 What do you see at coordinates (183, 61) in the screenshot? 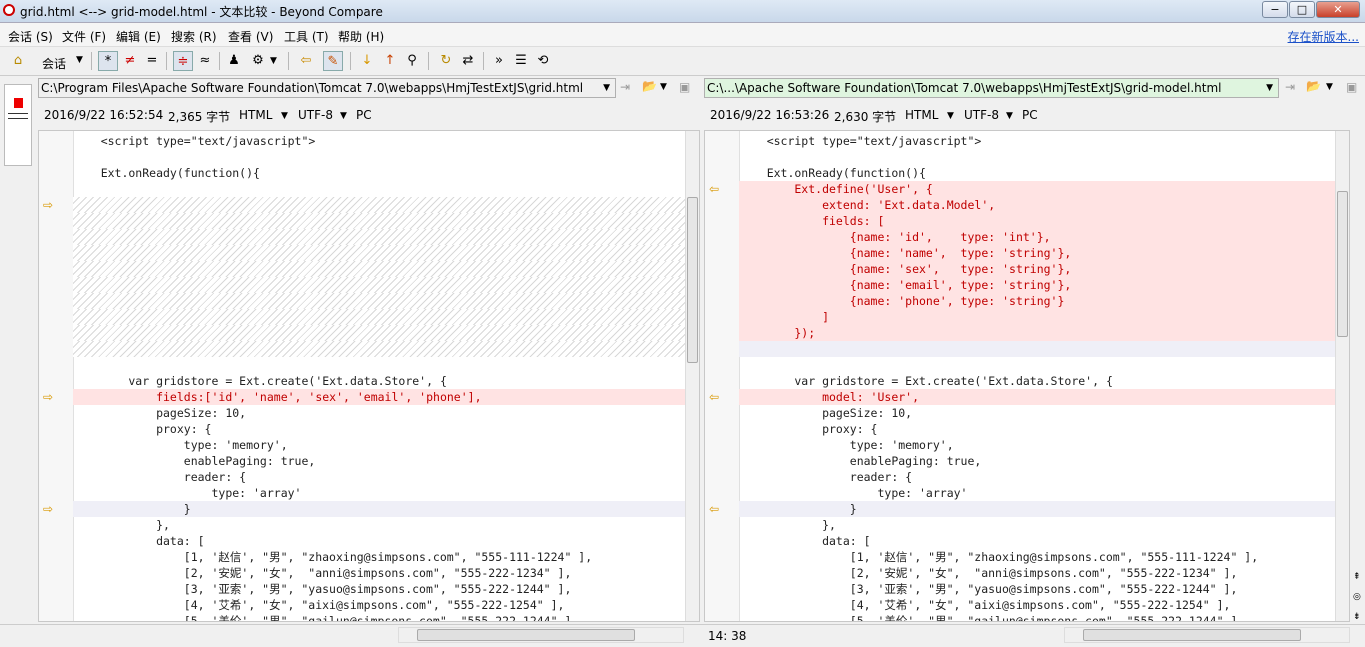
I see `context-icon: ≑` at bounding box center [183, 61].